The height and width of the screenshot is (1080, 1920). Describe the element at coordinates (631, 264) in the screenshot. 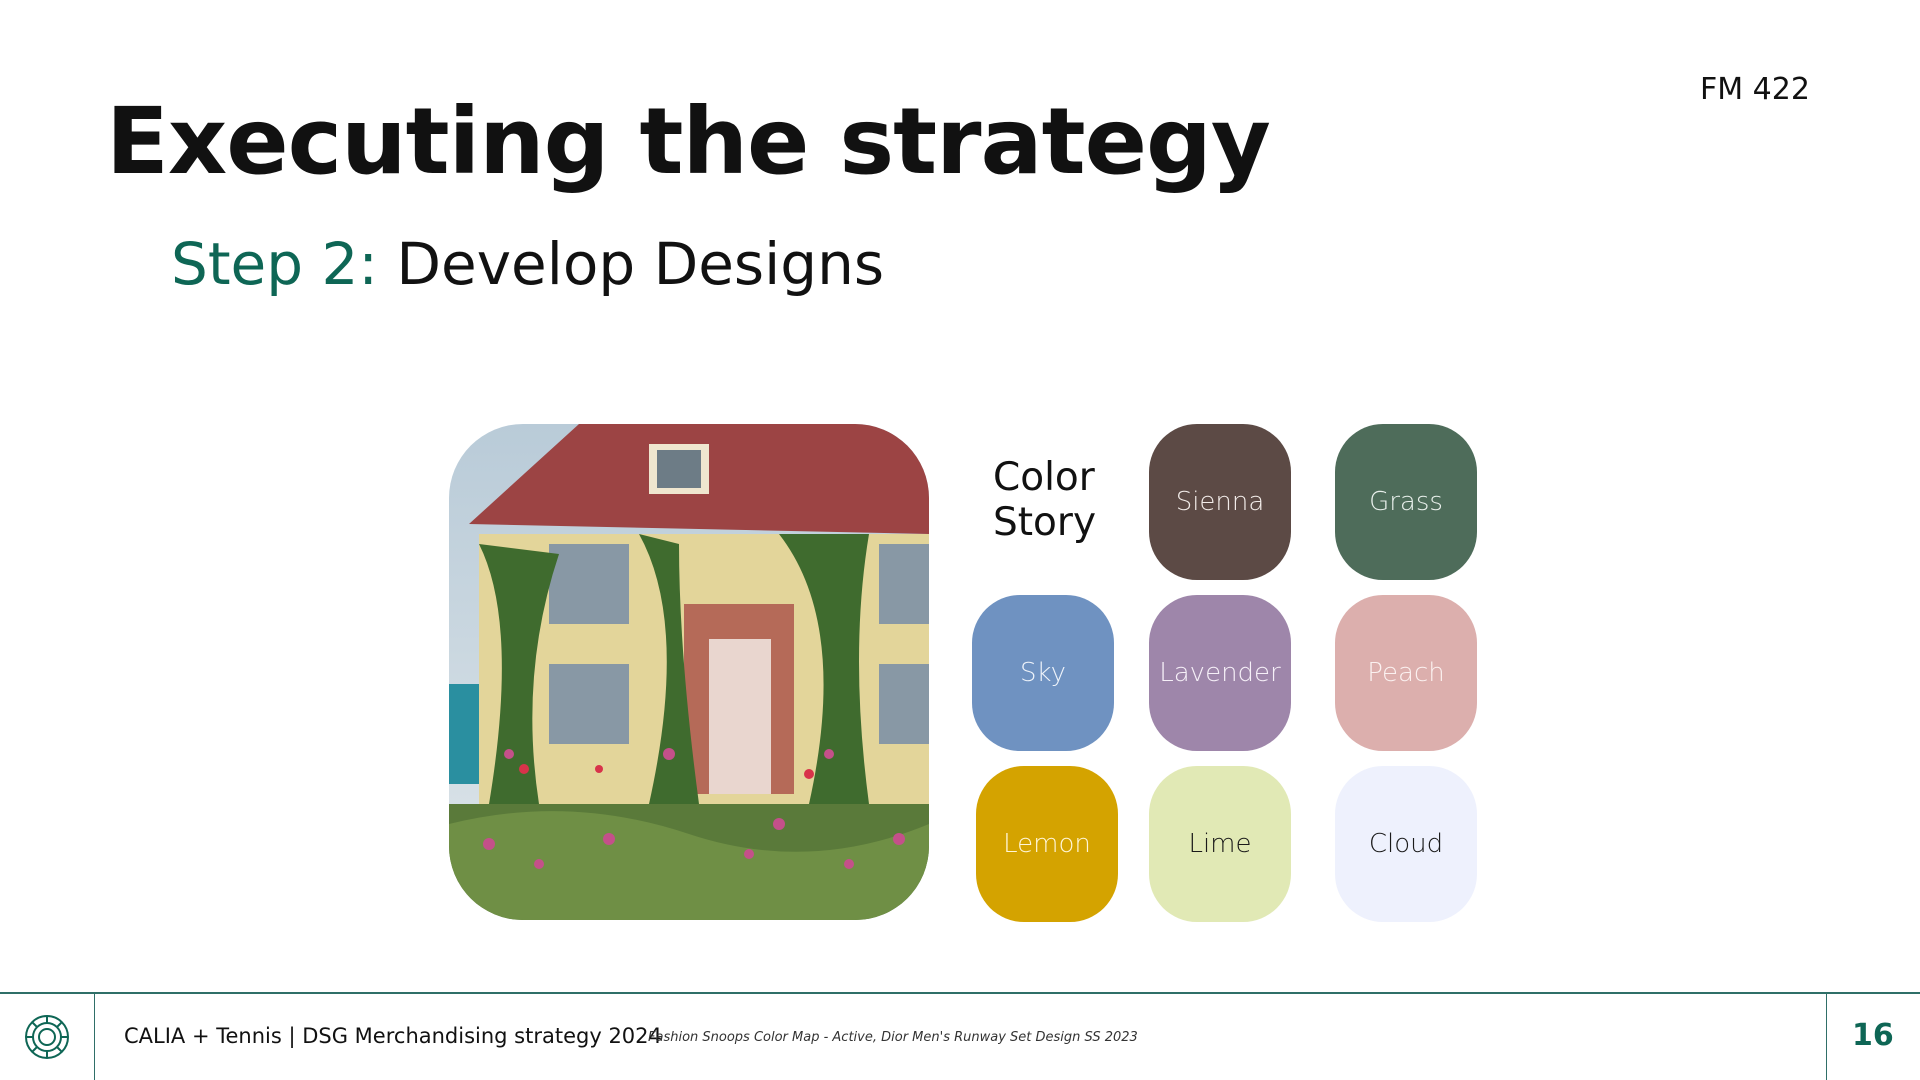

I see `step-text: Develop Designs` at that location.